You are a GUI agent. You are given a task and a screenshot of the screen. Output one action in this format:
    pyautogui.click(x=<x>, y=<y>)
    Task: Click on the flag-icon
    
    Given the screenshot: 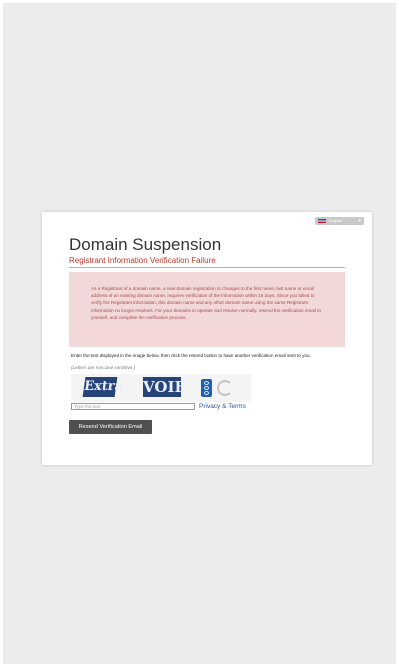 What is the action you would take?
    pyautogui.click(x=322, y=221)
    